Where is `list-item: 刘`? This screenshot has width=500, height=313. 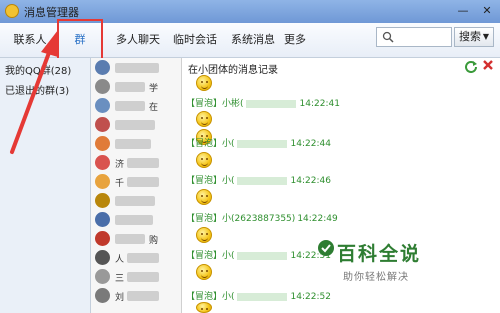 list-item: 刘 is located at coordinates (135, 297).